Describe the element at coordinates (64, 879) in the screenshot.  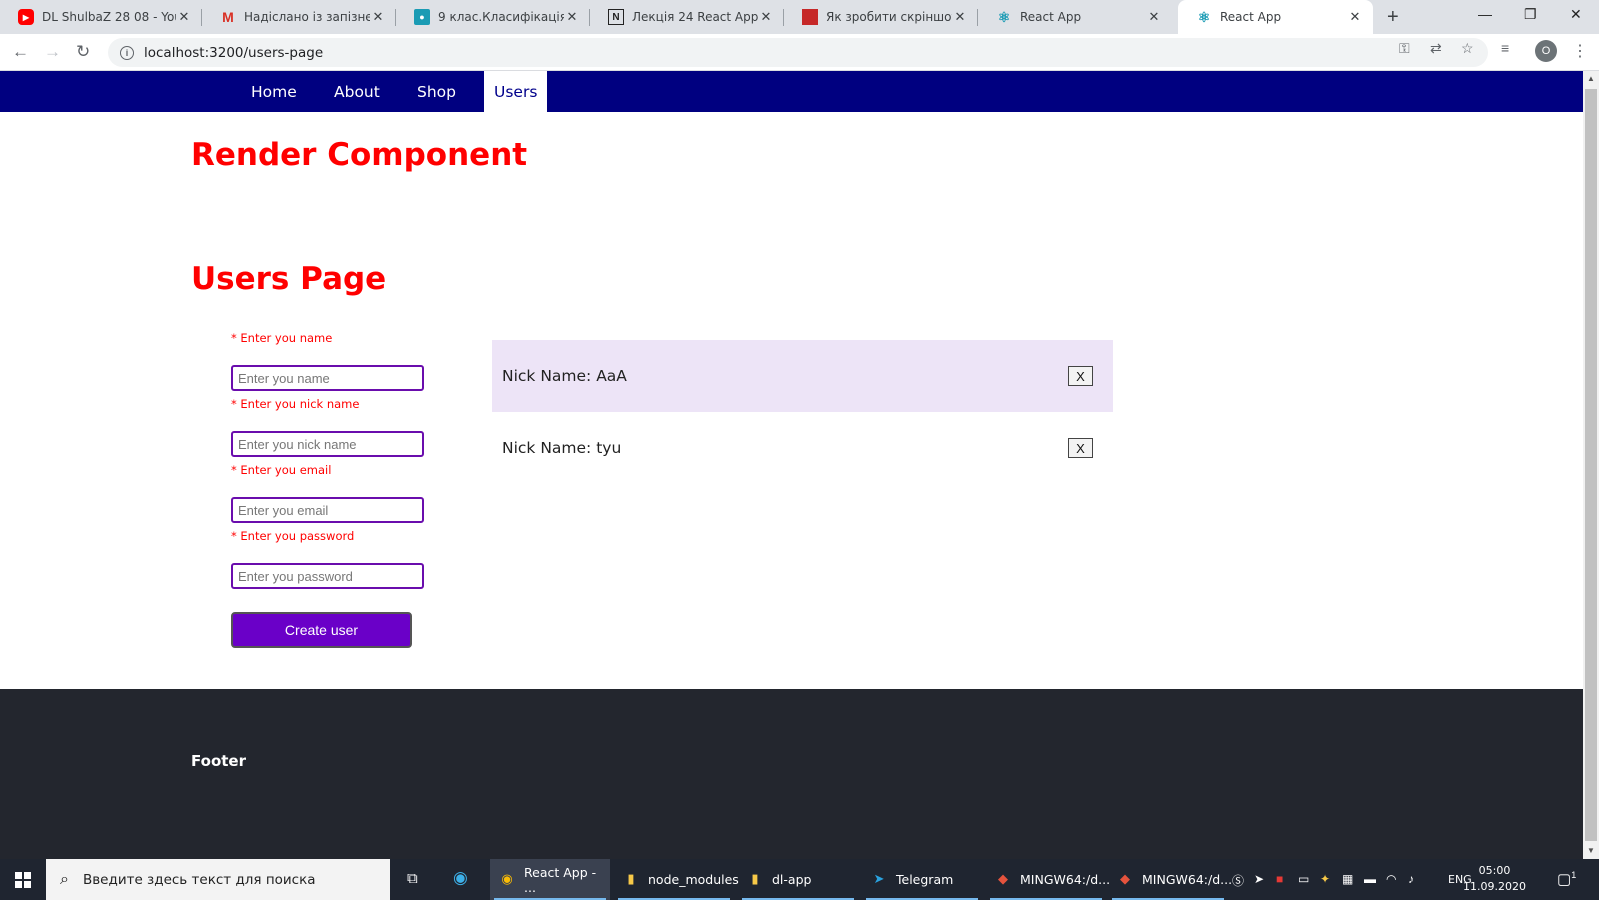
I see `search-icon: ⌕` at that location.